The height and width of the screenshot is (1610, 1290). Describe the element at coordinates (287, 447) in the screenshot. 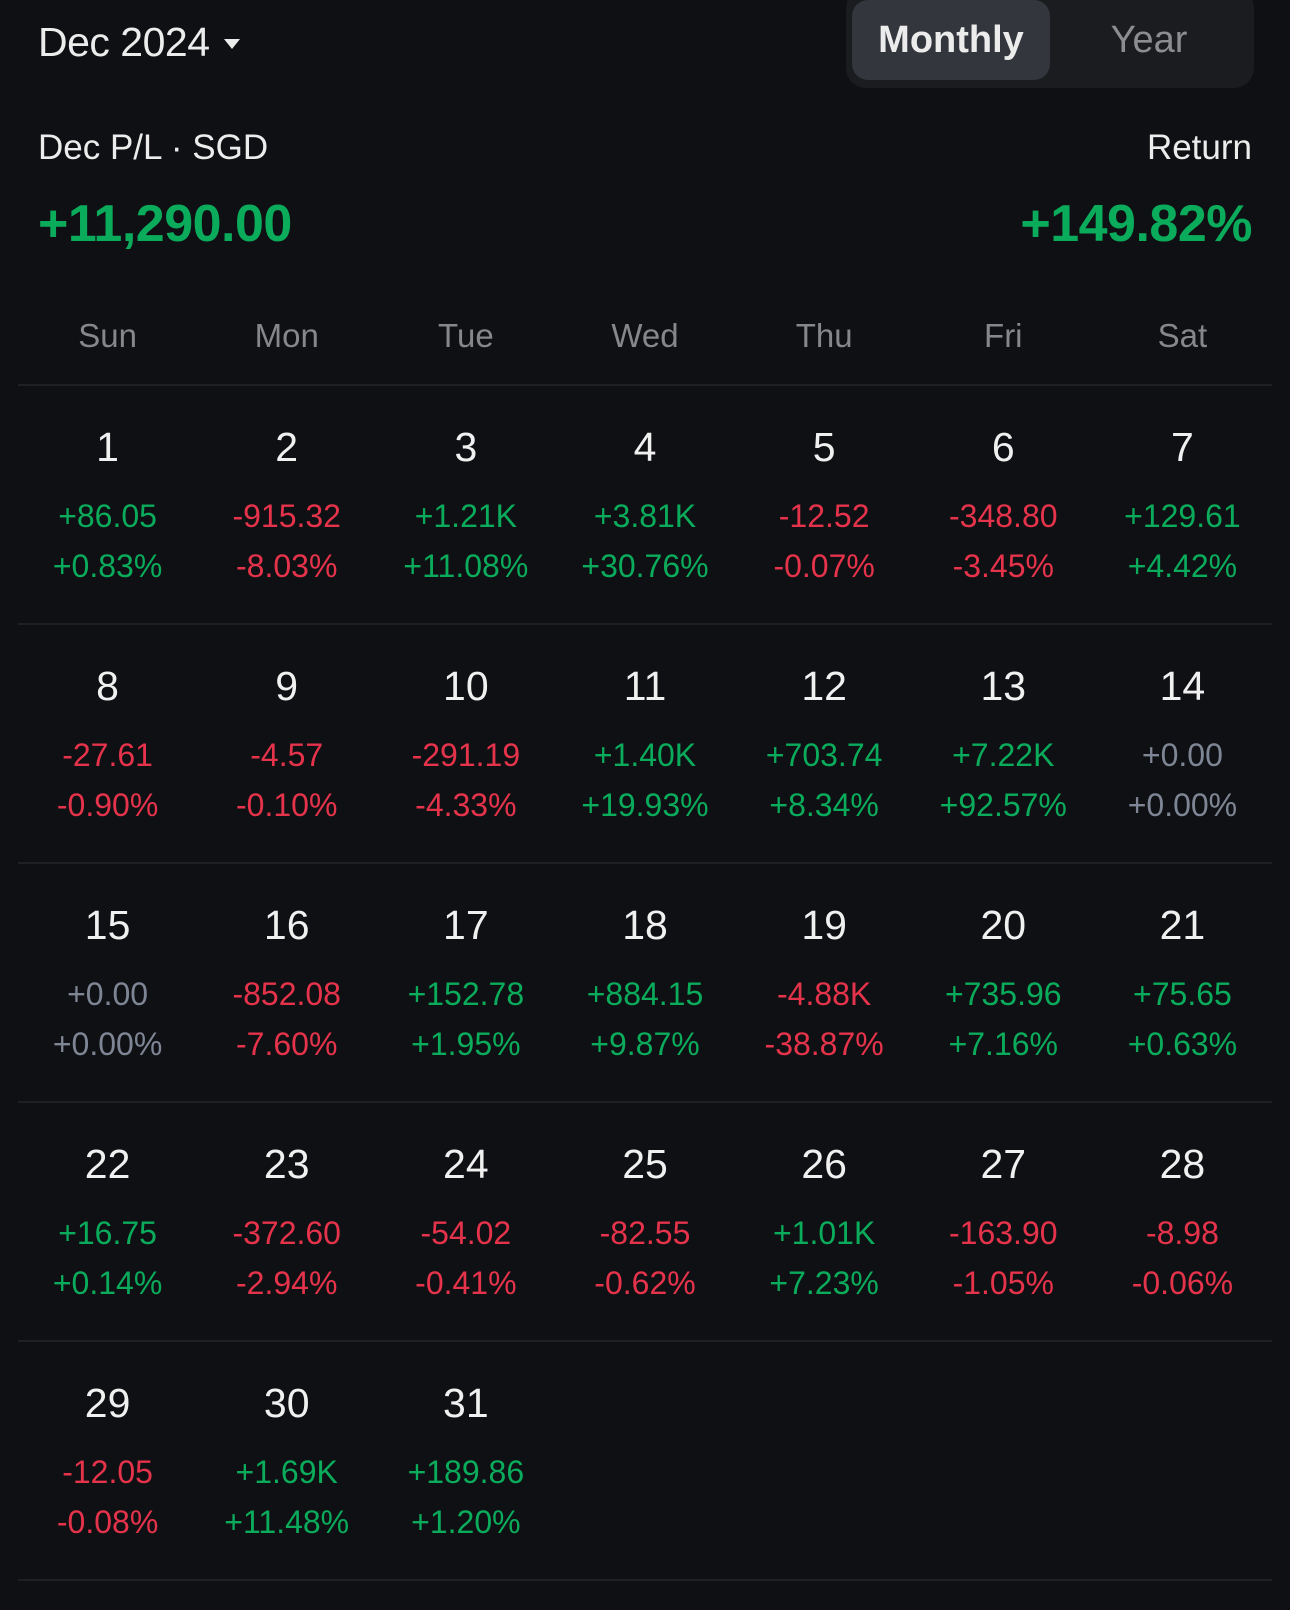

I see `day-number: 2` at that location.